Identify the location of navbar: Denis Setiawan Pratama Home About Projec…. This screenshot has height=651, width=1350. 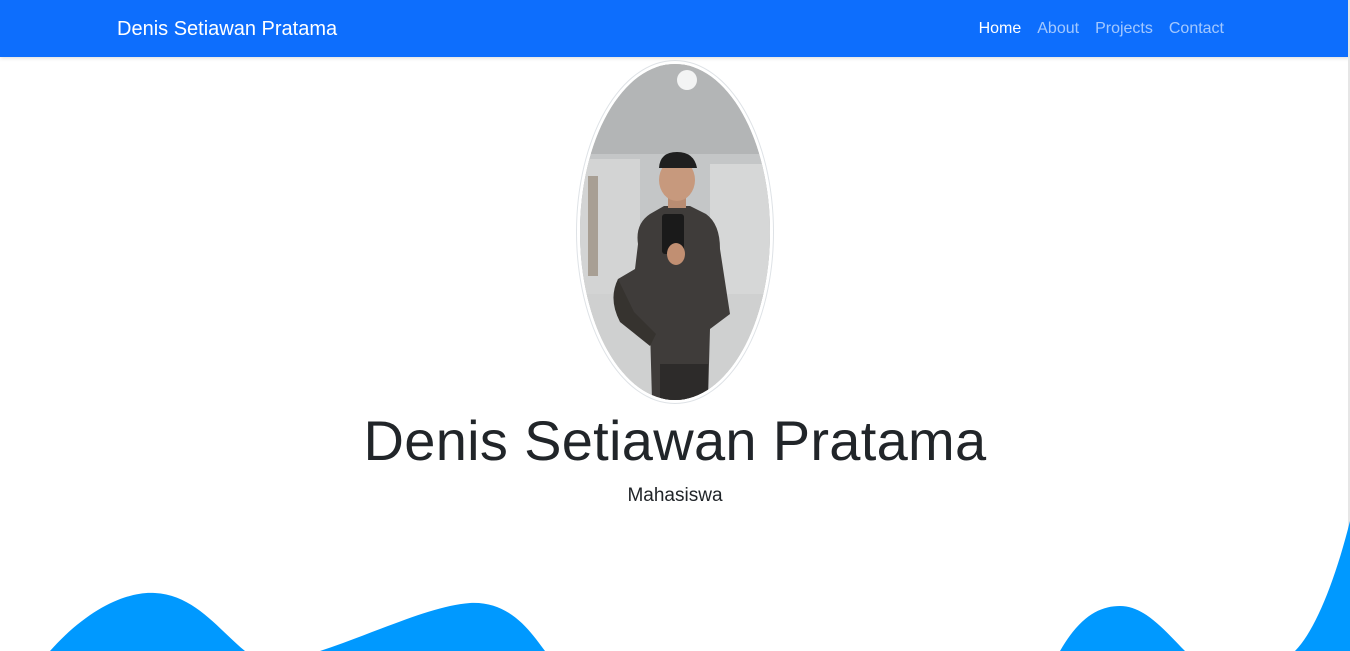
(675, 28).